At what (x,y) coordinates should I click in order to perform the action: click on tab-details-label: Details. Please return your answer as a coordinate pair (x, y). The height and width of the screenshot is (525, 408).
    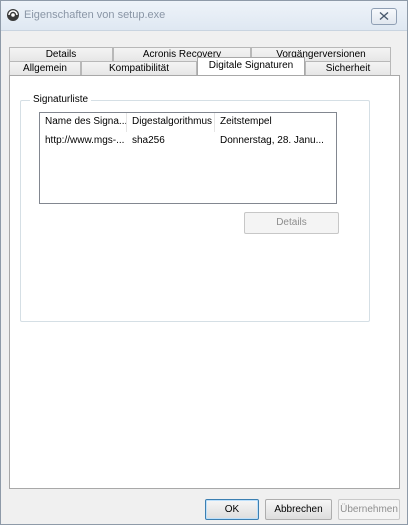
    Looking at the image, I should click on (61, 54).